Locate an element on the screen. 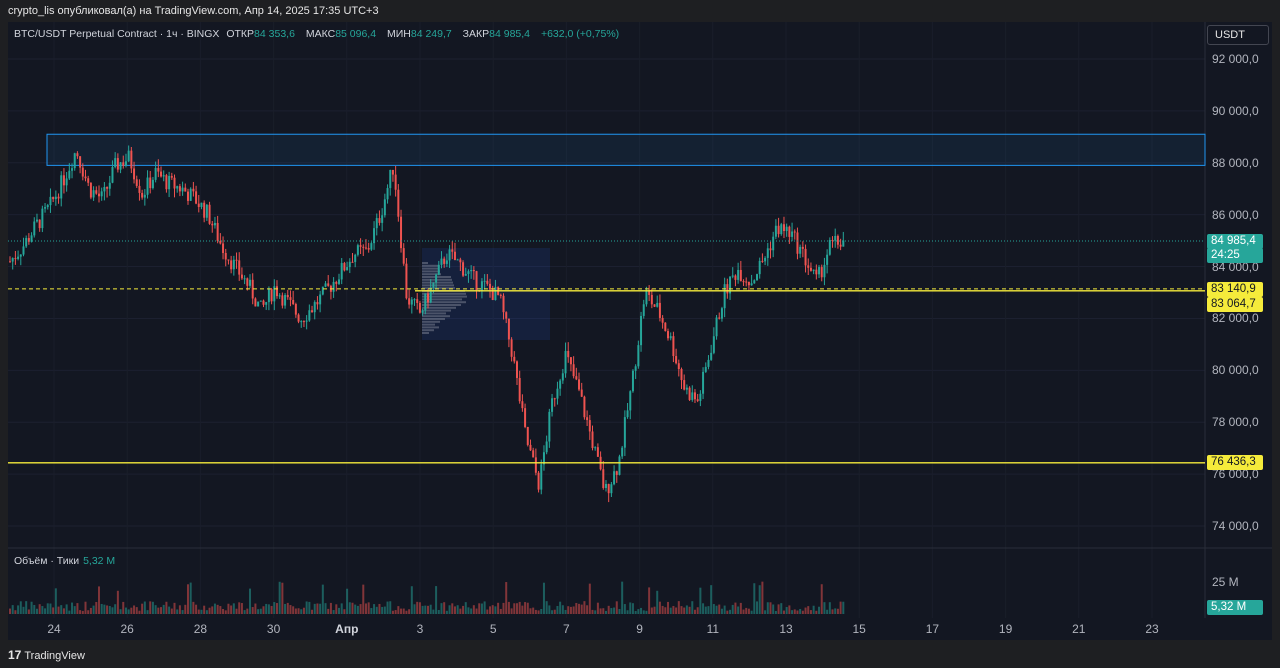  tradingview-logo: 17 TradingView is located at coordinates (46, 655).